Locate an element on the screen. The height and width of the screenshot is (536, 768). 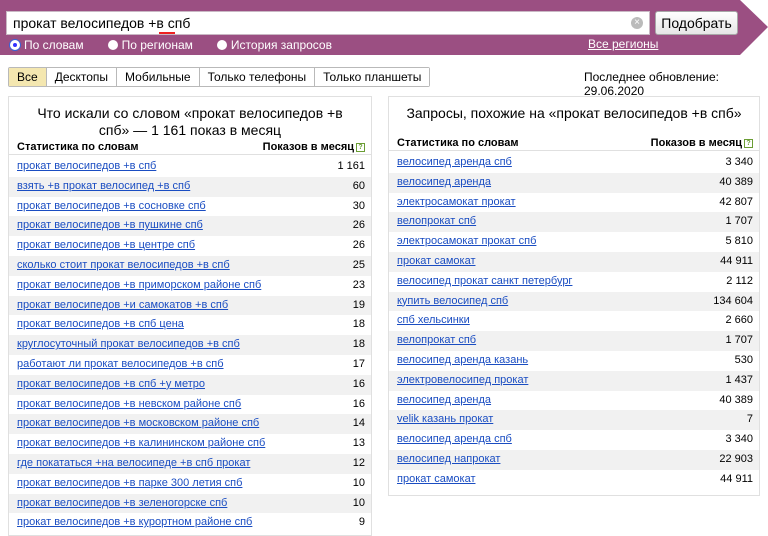
query-link: прокат велосипедов +в центре спб is located at coordinates (106, 246).